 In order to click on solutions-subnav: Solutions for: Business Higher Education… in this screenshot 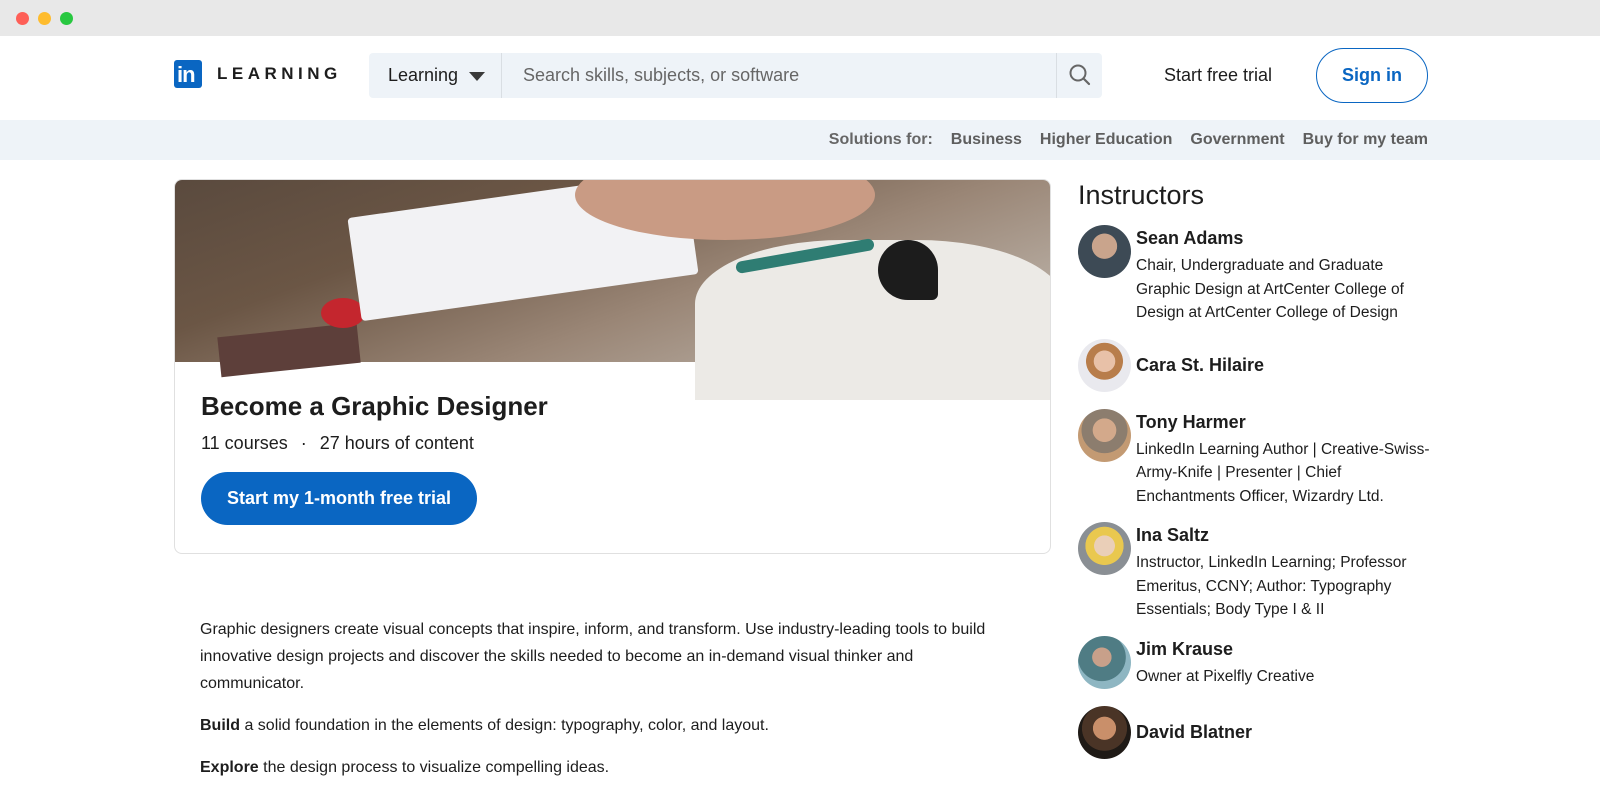, I will do `click(800, 140)`.